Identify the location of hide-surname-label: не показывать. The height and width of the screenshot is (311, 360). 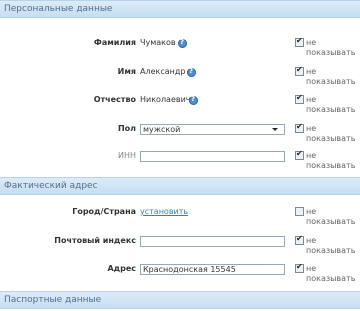
(331, 47).